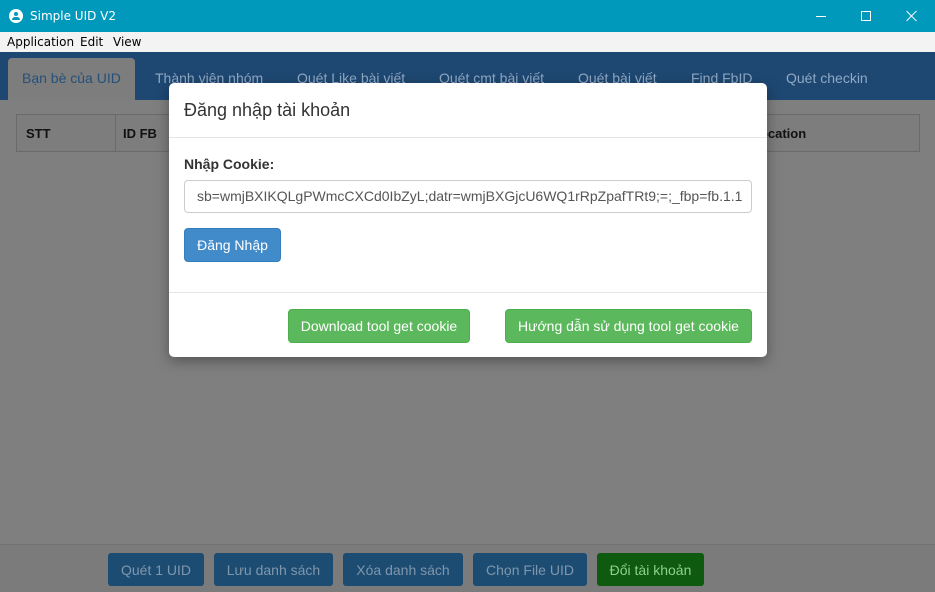  What do you see at coordinates (91, 42) in the screenshot?
I see `menu-edit: Edit` at bounding box center [91, 42].